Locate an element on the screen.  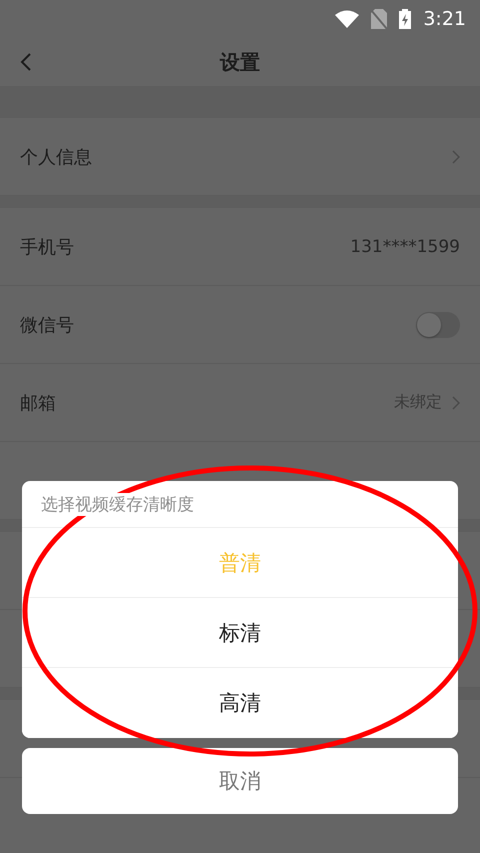
wifi-icon is located at coordinates (347, 19).